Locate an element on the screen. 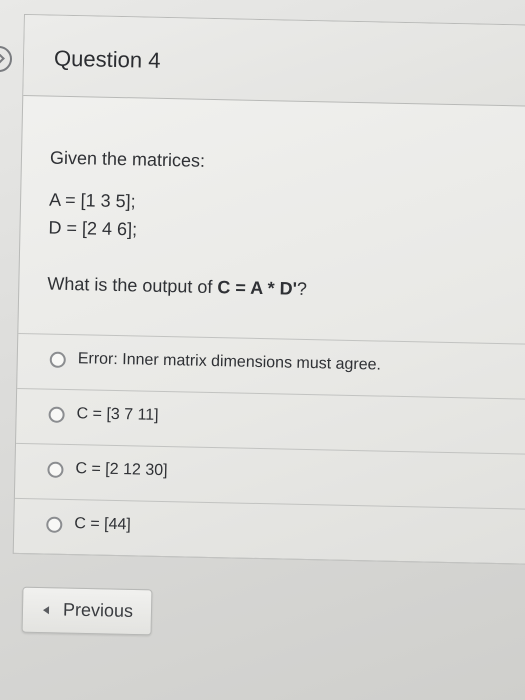 The image size is (525, 700). previous-button: Previous is located at coordinates (87, 611).